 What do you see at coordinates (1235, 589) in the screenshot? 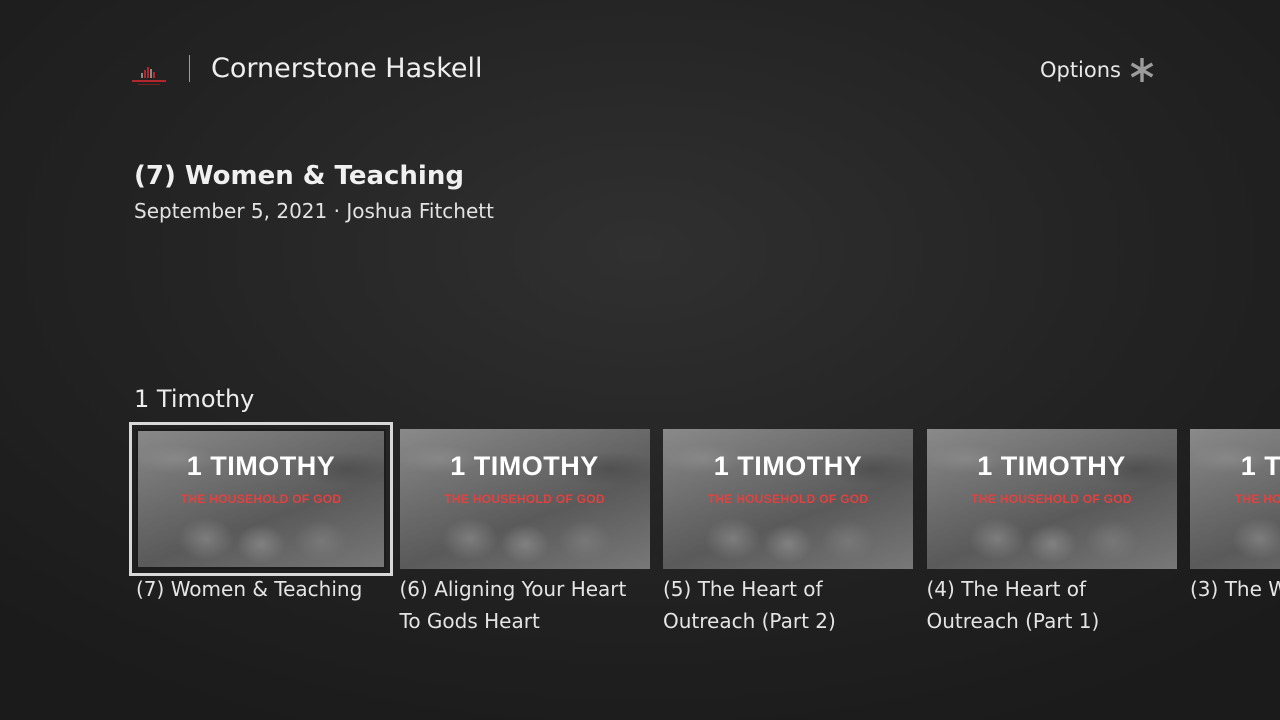
I see `episode-label: (3) The Worthy` at bounding box center [1235, 589].